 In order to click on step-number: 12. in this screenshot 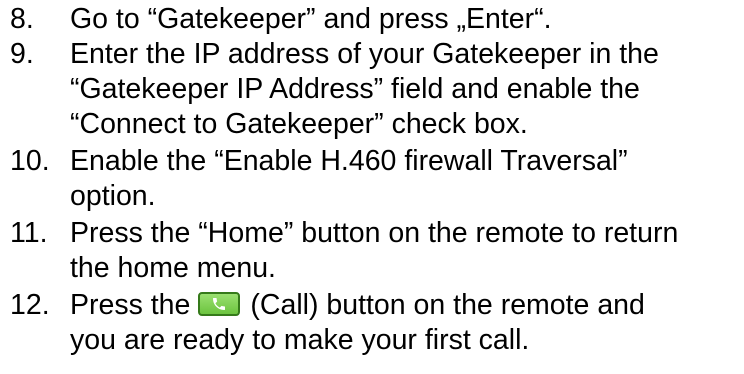, I will do `click(30, 305)`.